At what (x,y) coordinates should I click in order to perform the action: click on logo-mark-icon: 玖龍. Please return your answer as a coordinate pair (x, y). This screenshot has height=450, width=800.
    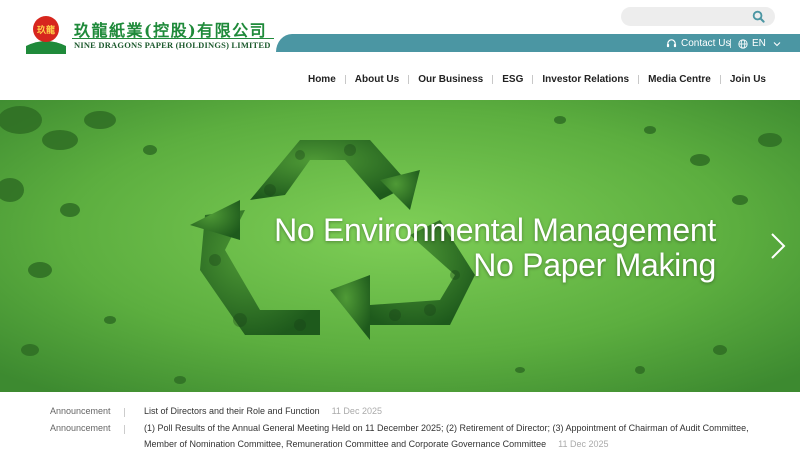
    Looking at the image, I should click on (46, 35).